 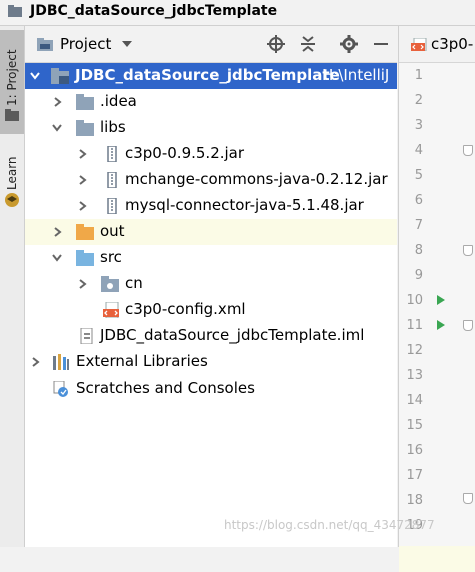 I want to click on line-number: 8, so click(x=418, y=250).